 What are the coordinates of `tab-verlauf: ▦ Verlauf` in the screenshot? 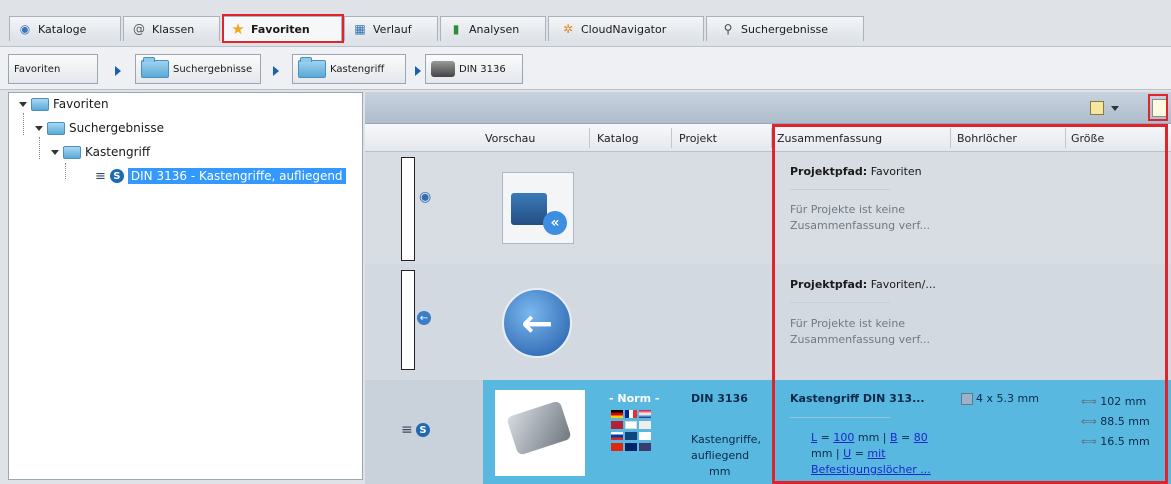 It's located at (391, 28).